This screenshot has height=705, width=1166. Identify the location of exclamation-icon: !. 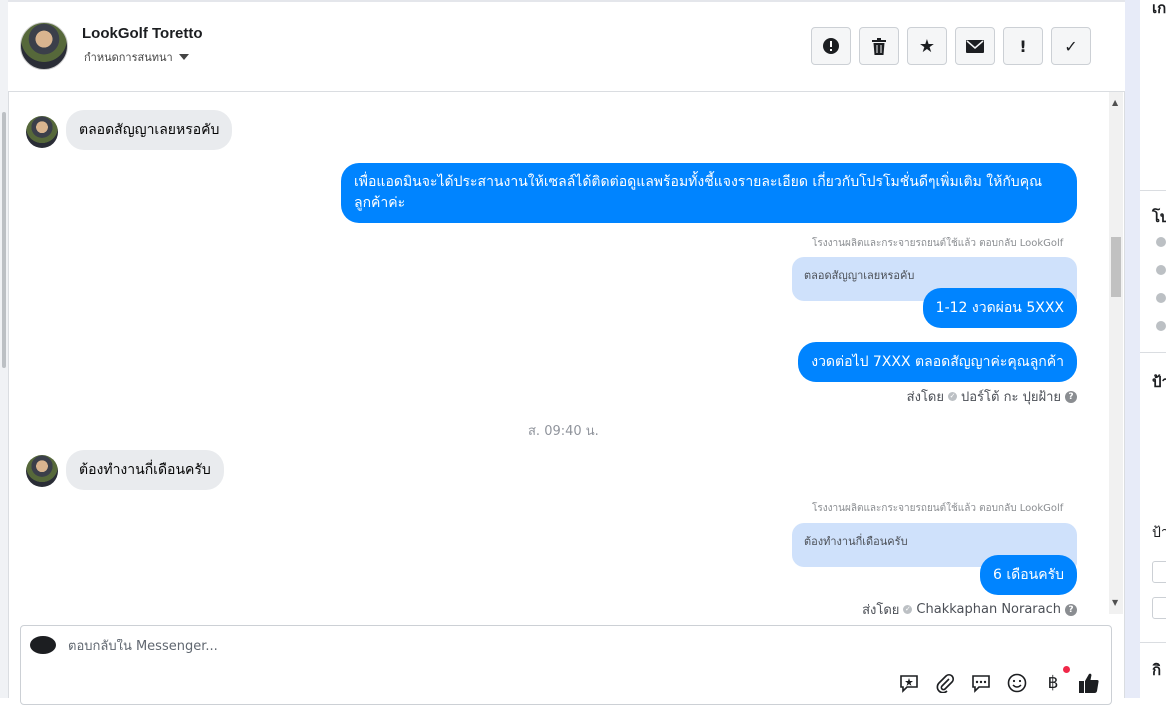
(1023, 46).